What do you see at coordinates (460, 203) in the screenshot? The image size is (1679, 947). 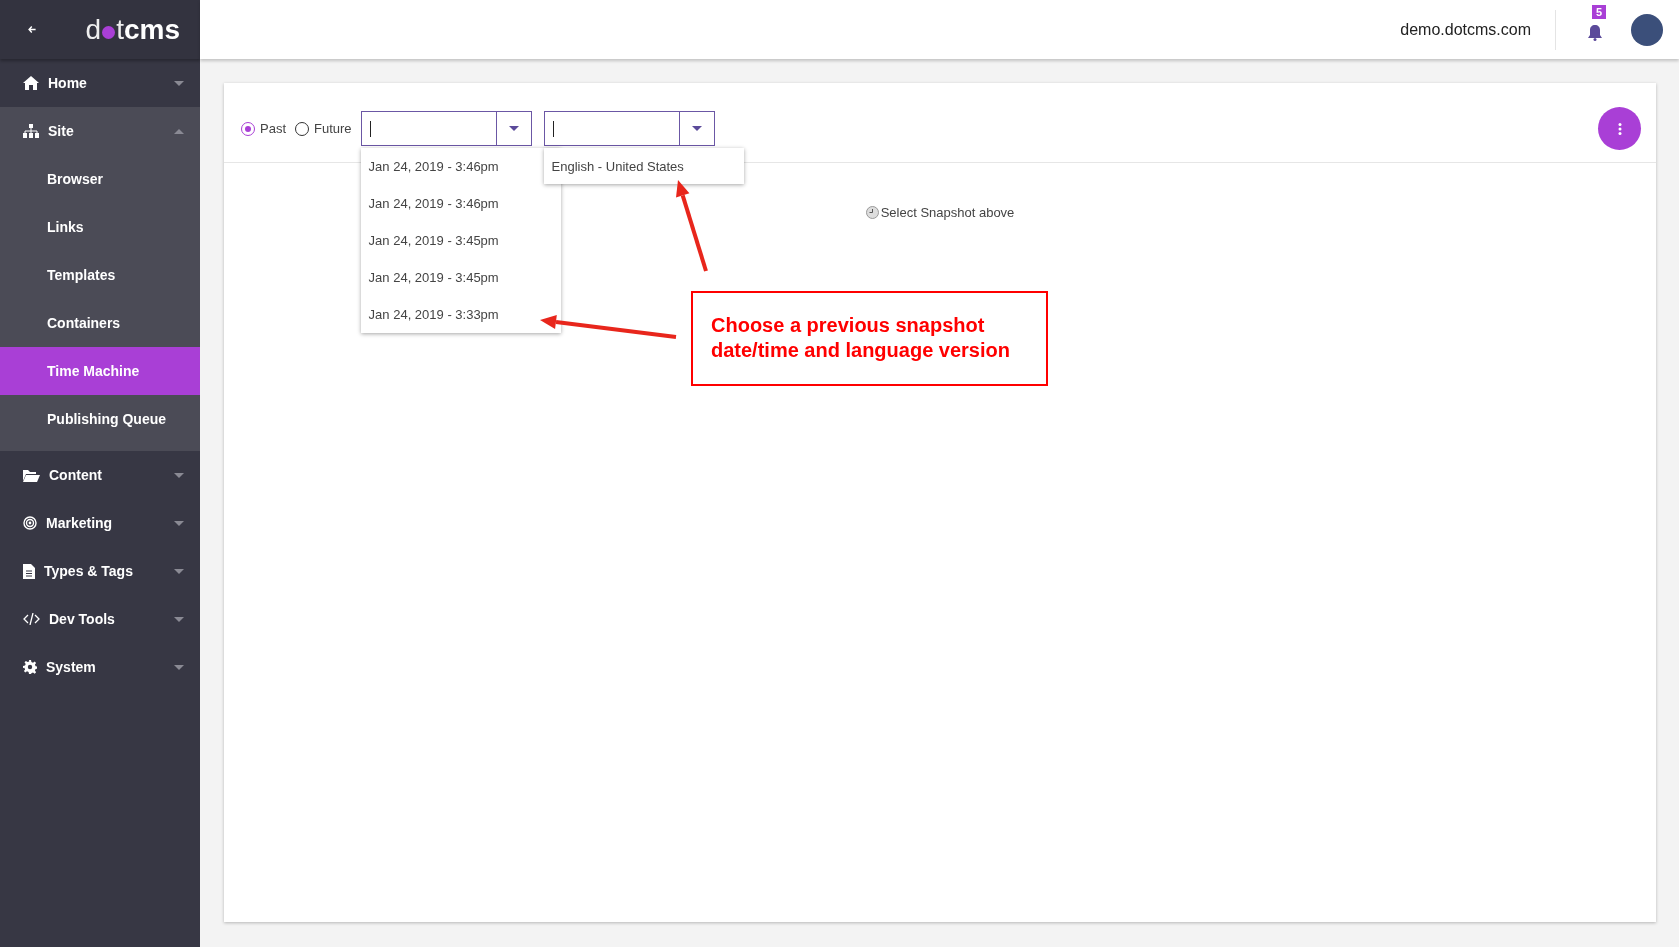 I see `dropdown-option: Jan 24, 2019 - 3:46pm` at bounding box center [460, 203].